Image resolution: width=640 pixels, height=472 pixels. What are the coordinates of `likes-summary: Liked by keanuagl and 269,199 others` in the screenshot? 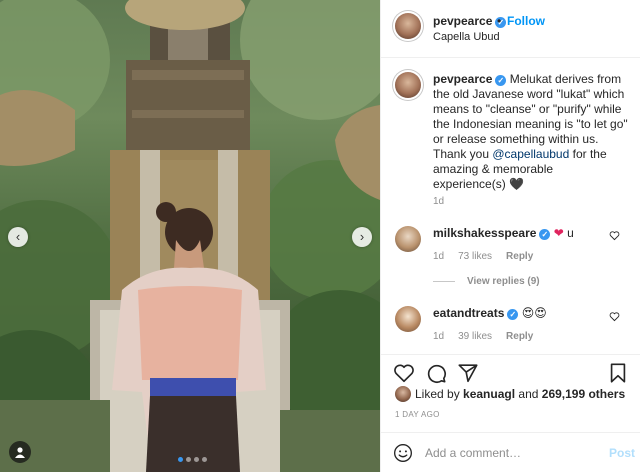 It's located at (515, 394).